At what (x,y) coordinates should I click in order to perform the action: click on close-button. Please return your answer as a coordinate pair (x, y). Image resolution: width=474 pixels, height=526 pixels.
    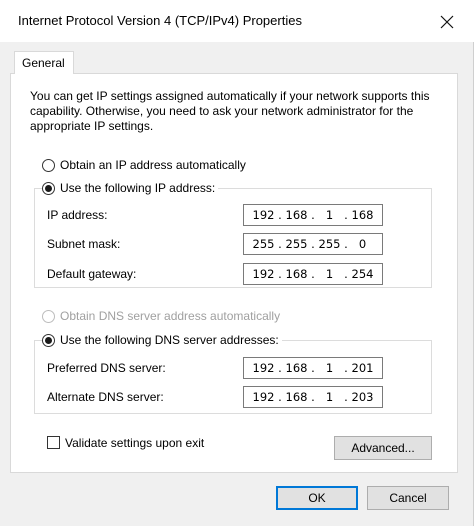
    Looking at the image, I should click on (447, 22).